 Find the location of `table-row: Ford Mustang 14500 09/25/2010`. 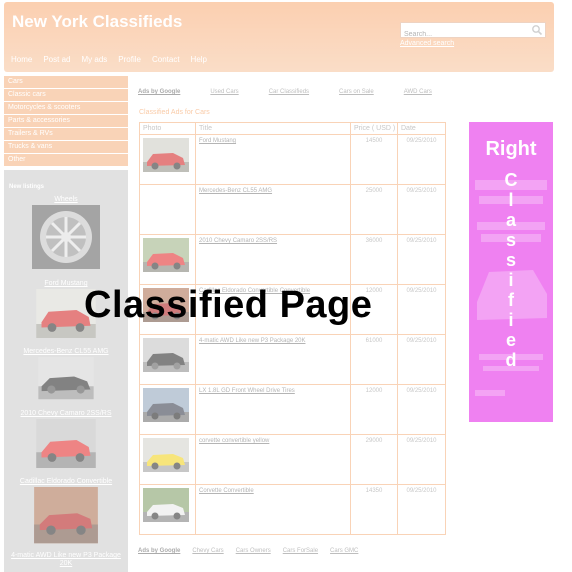

table-row: Ford Mustang 14500 09/25/2010 is located at coordinates (292, 159).